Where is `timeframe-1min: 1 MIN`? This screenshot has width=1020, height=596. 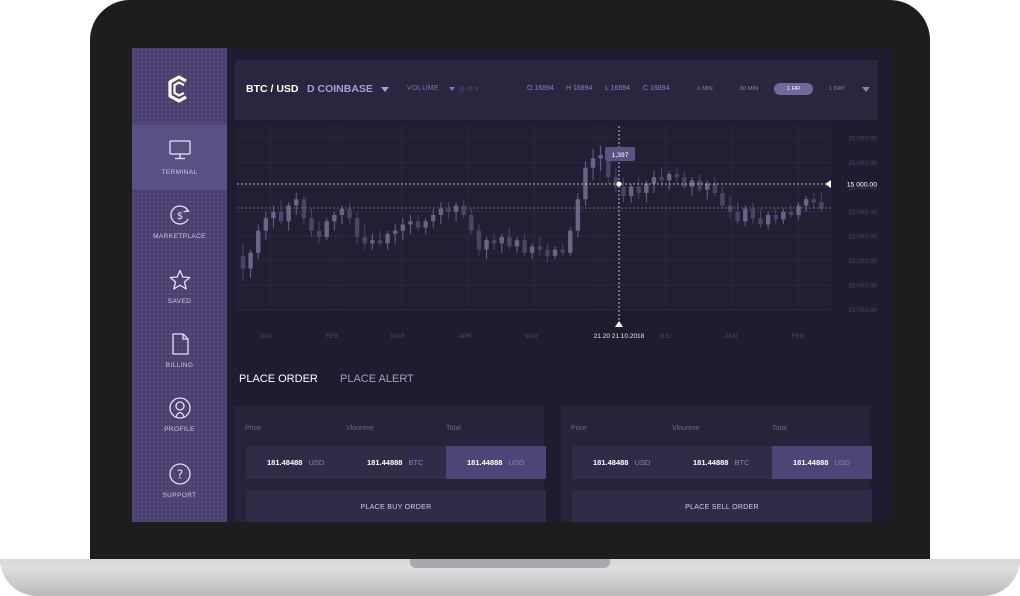
timeframe-1min: 1 MIN is located at coordinates (705, 89).